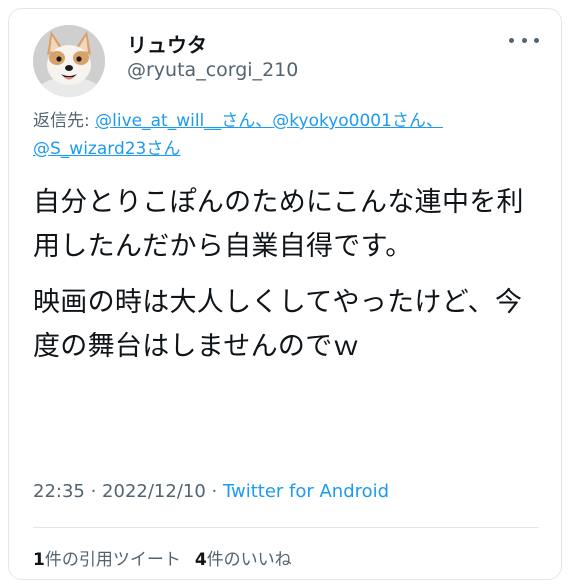  What do you see at coordinates (306, 491) in the screenshot?
I see `tweet-source: Twitter for Android` at bounding box center [306, 491].